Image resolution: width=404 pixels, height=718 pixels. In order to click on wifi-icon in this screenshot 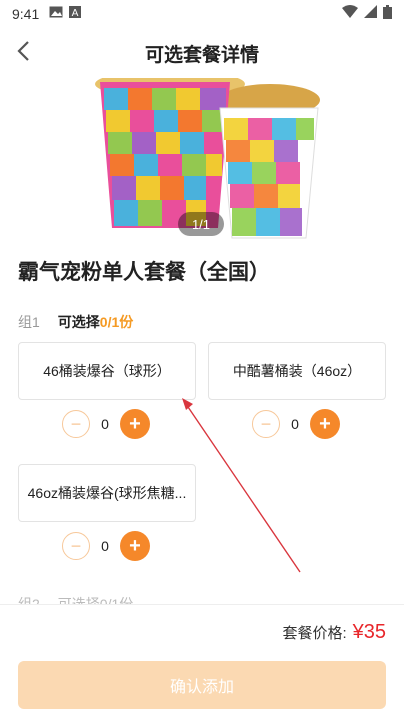, I will do `click(350, 14)`.